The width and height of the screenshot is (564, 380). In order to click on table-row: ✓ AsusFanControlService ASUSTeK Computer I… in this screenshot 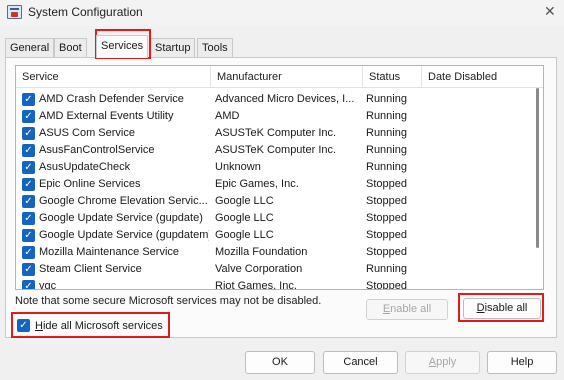, I will do `click(274, 150)`.